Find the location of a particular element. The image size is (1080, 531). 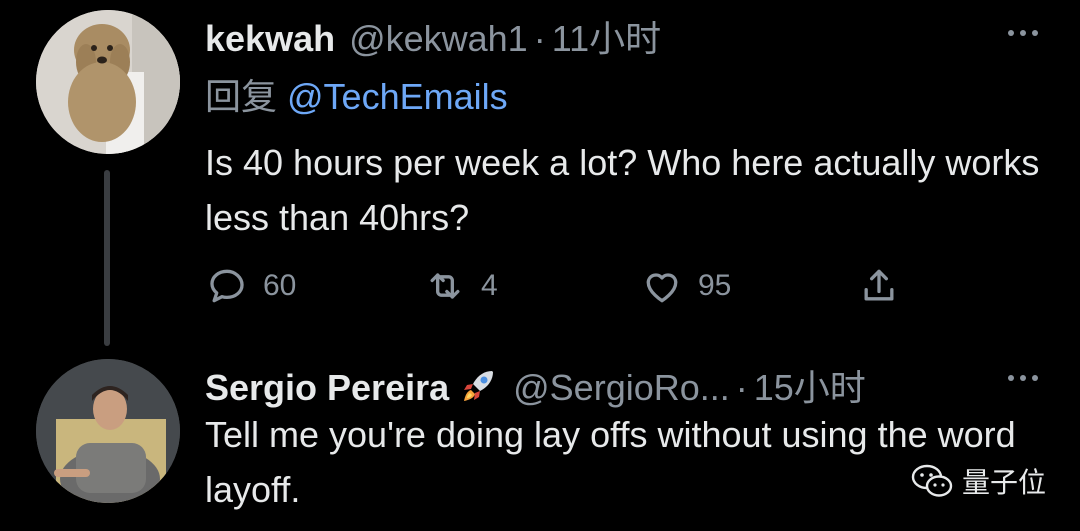

watermark-label: 量子位 is located at coordinates (1003, 482).